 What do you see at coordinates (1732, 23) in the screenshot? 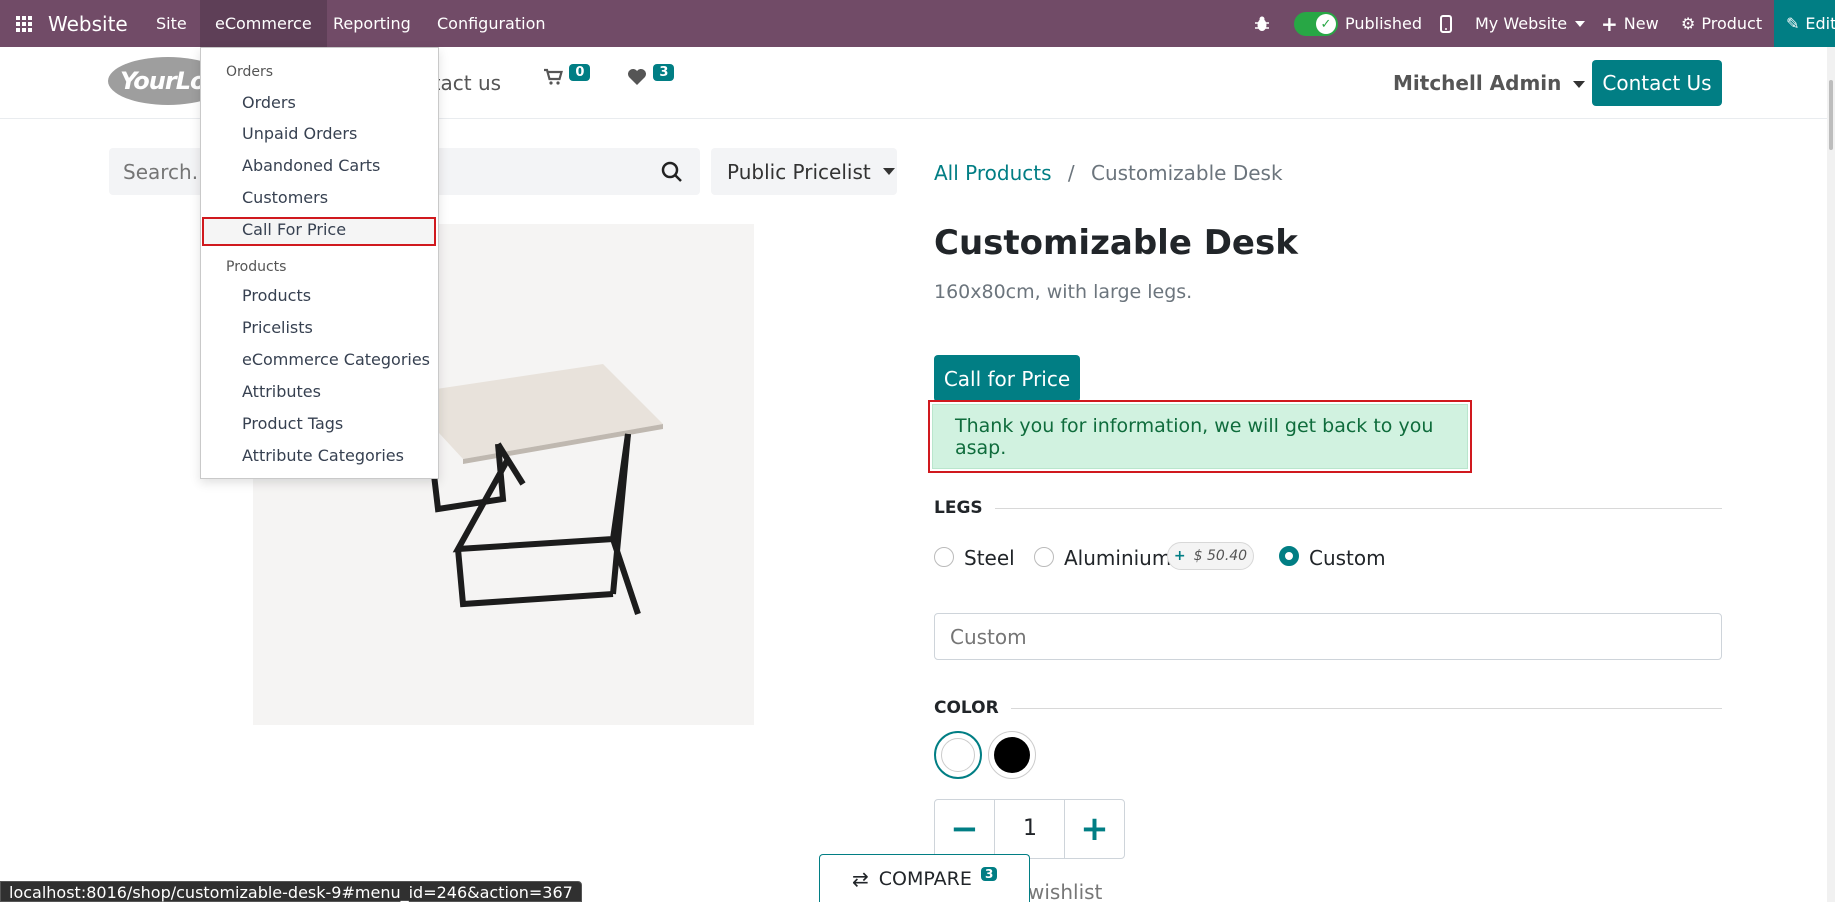
I see `product-label: Product` at bounding box center [1732, 23].